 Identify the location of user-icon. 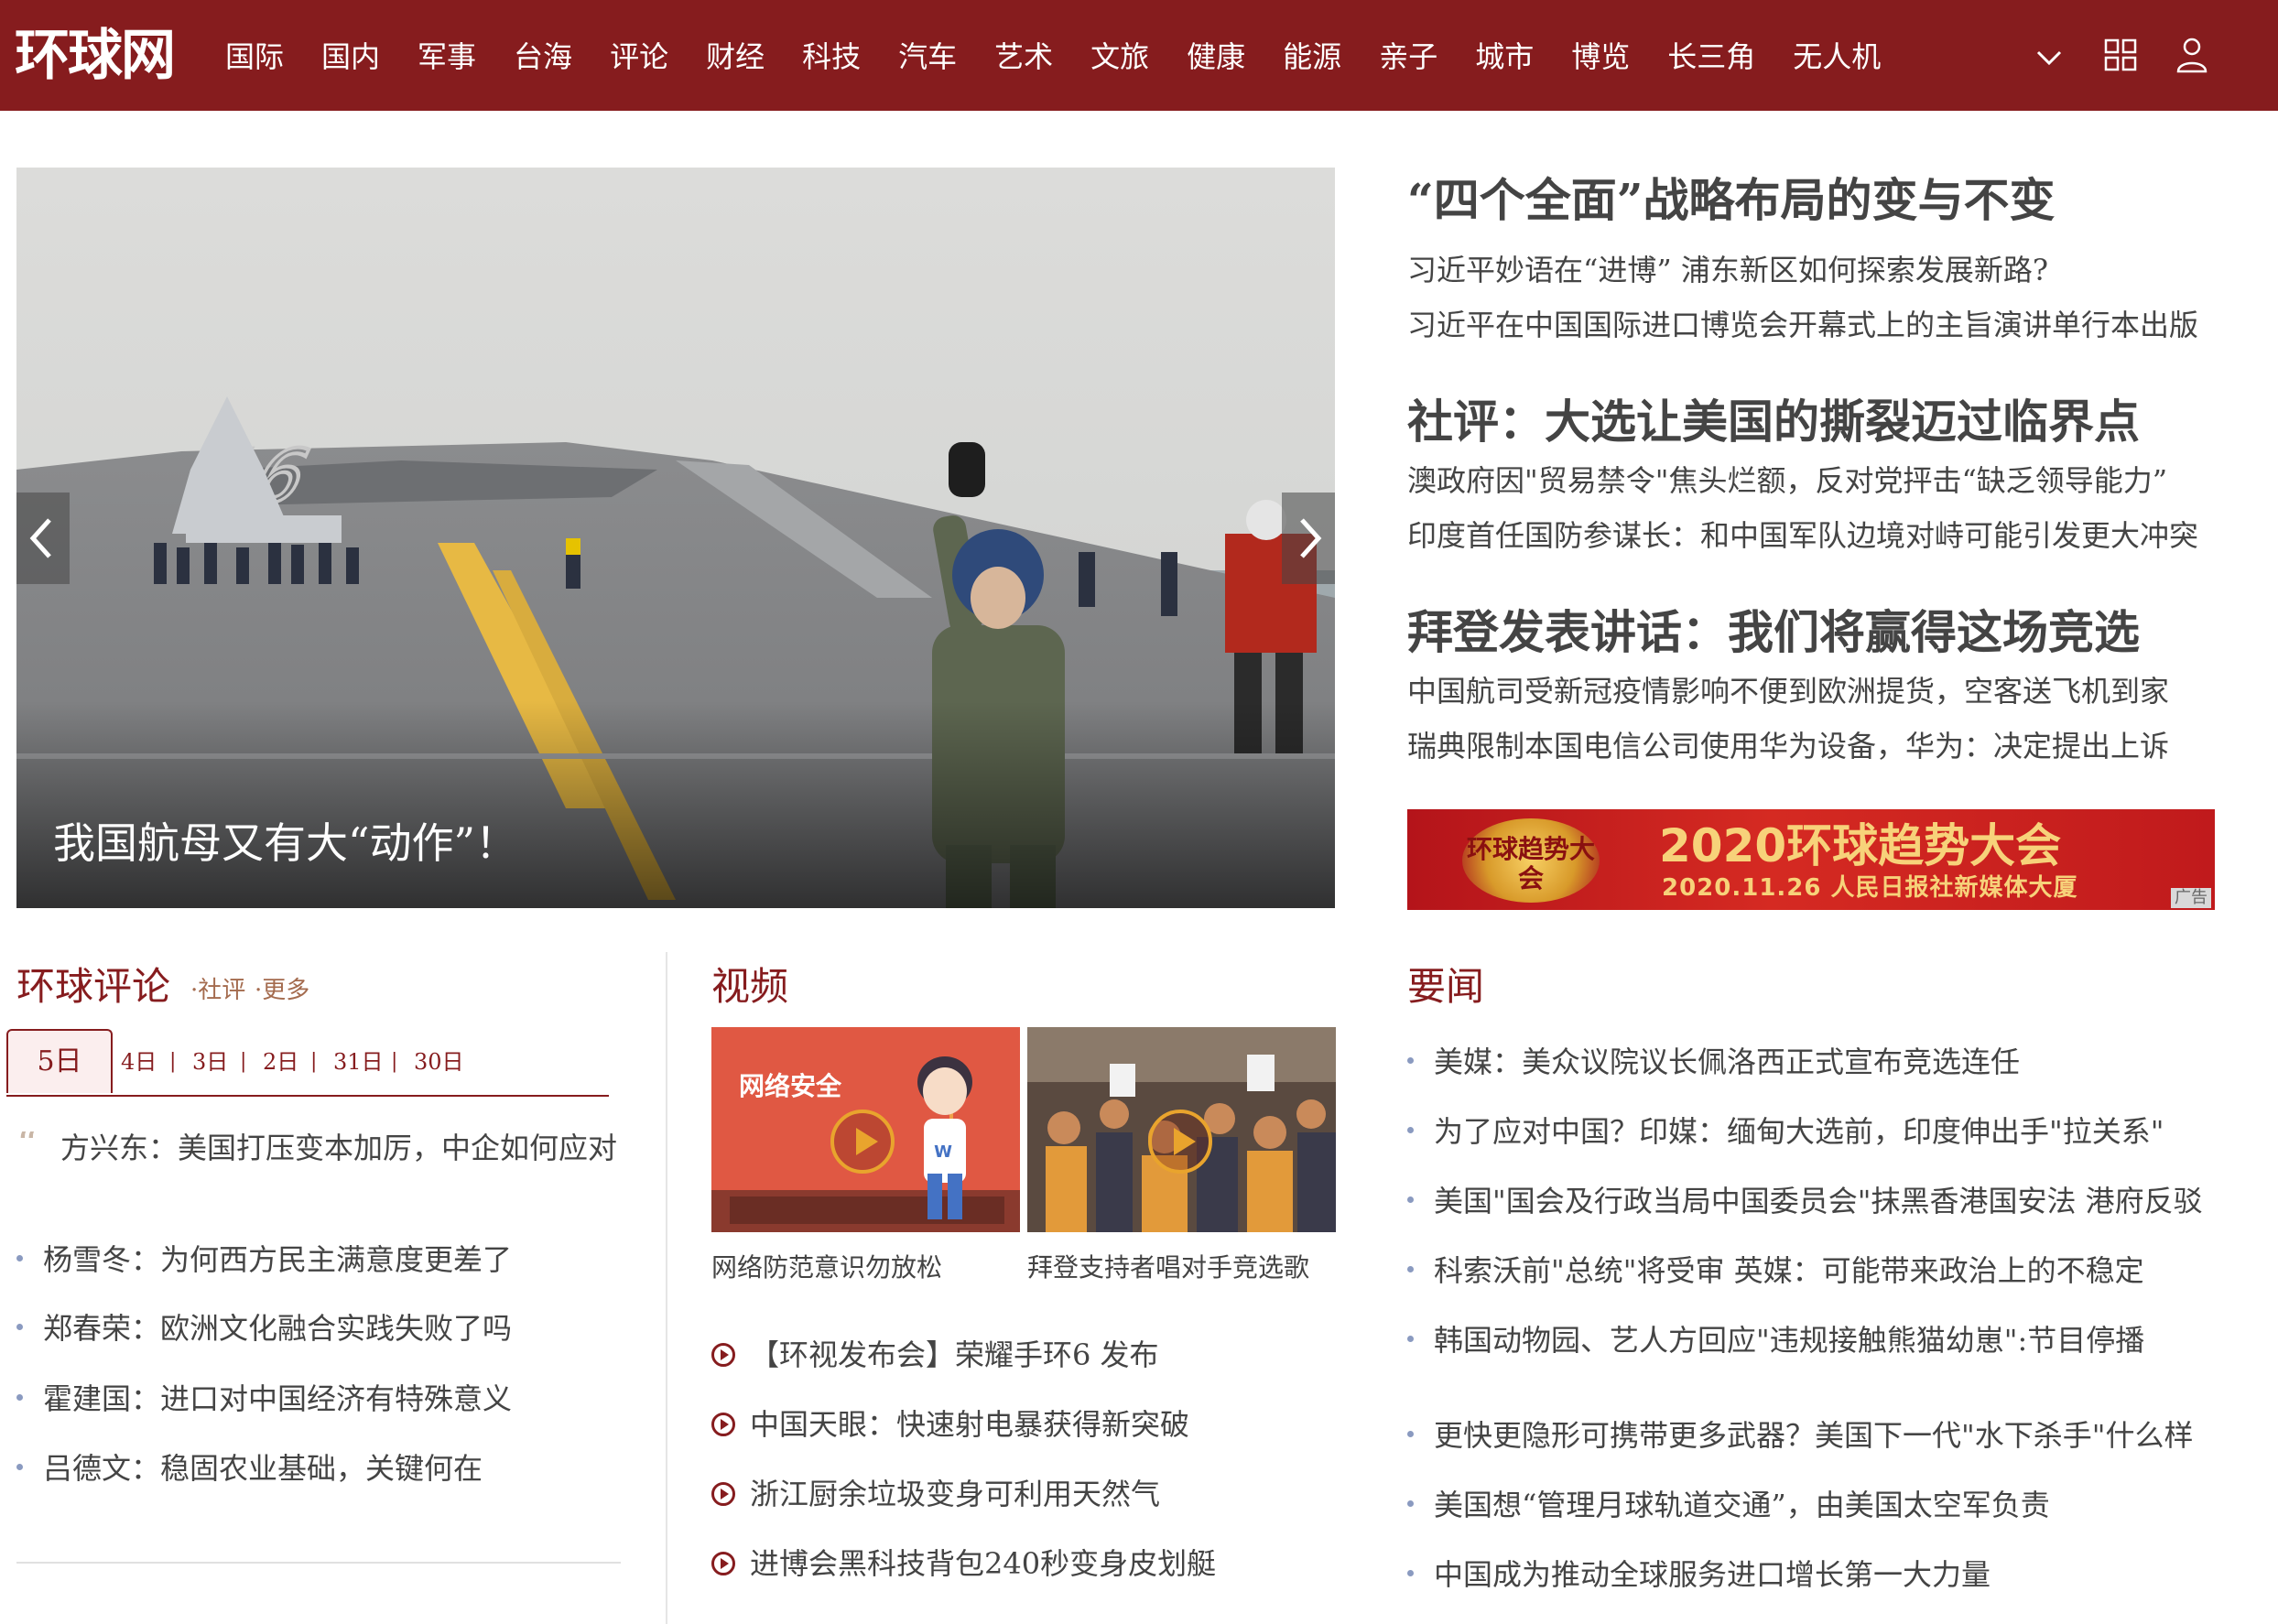
(2191, 55).